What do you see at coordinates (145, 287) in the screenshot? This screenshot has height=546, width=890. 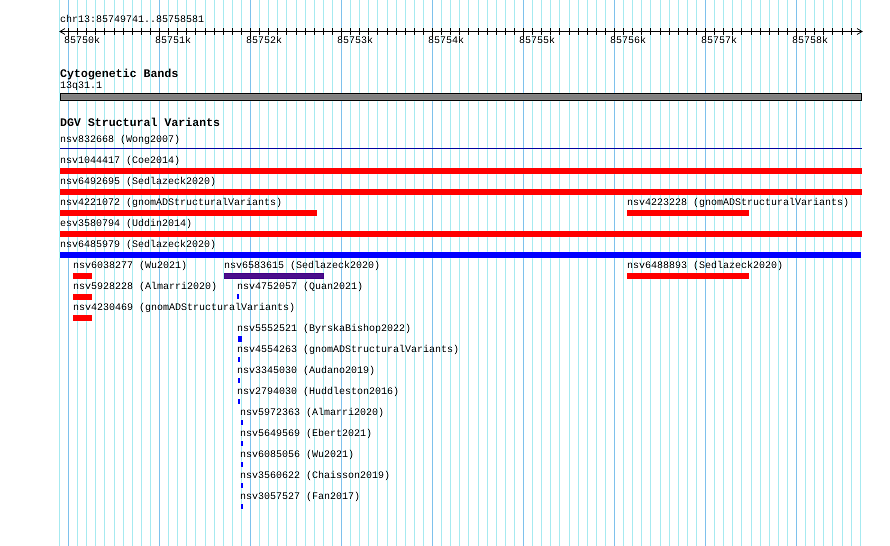 I see `variant-label: nsv5928228 (Almarri2020)` at bounding box center [145, 287].